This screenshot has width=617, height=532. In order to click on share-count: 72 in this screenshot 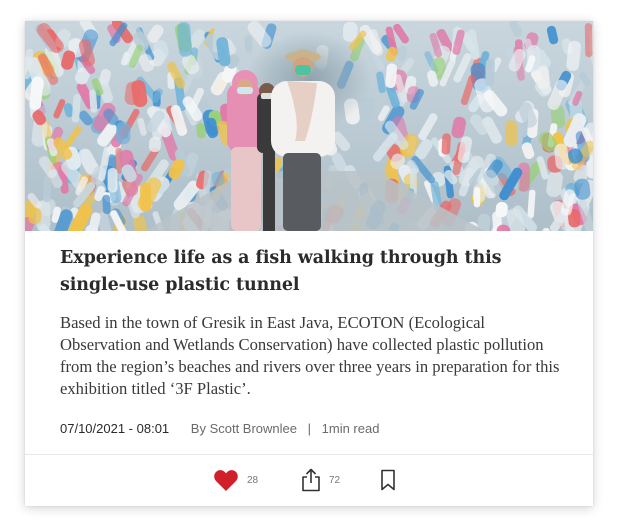, I will do `click(335, 480)`.